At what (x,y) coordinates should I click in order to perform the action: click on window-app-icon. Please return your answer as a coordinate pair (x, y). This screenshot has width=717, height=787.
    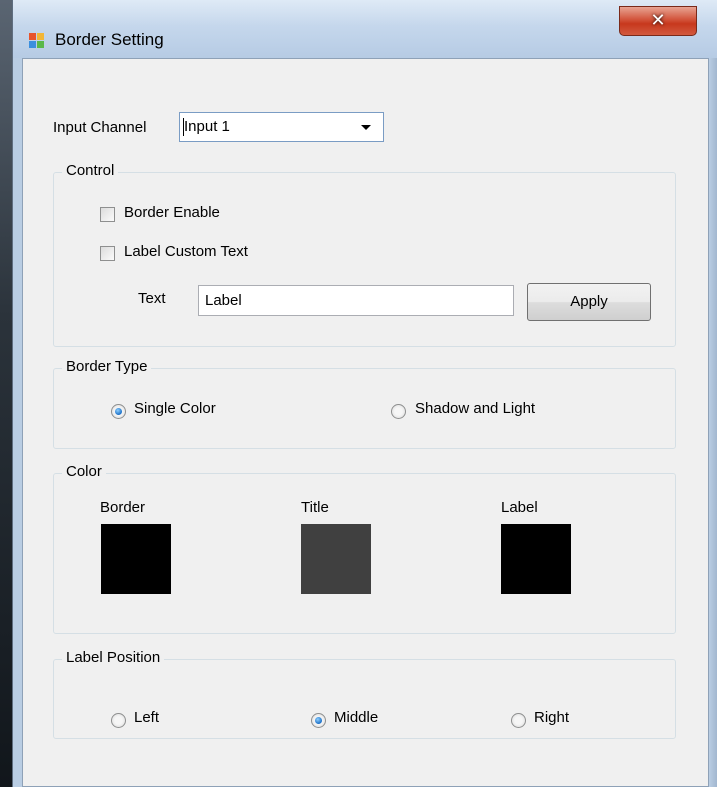
    Looking at the image, I should click on (37, 41).